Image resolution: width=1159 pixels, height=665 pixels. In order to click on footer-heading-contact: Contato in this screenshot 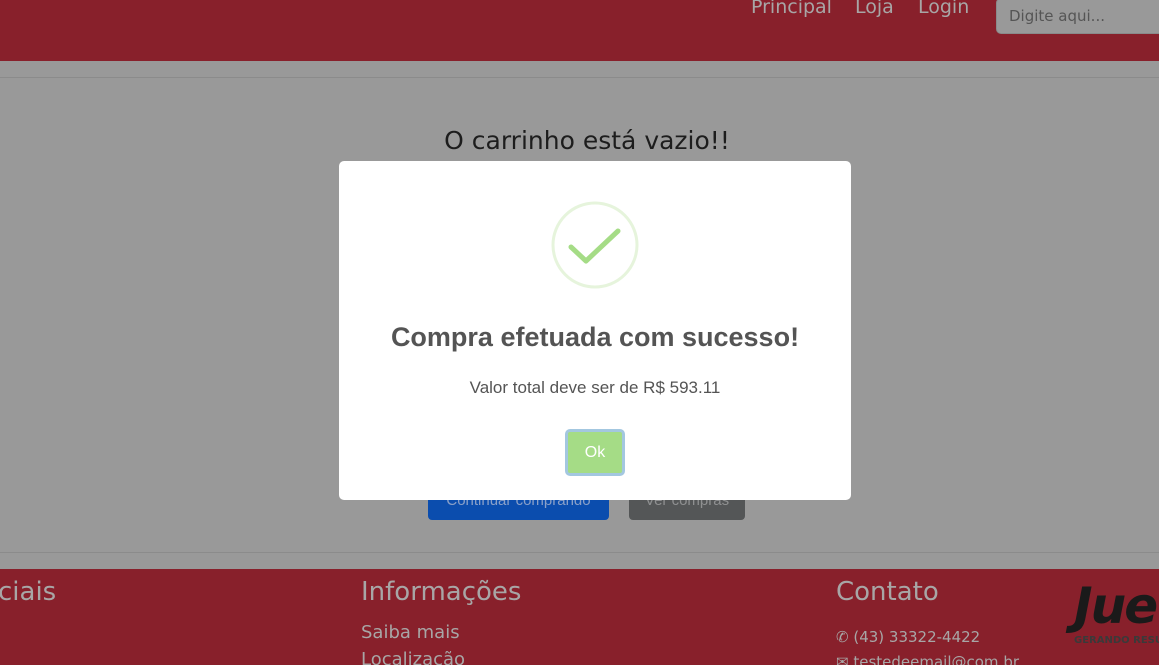, I will do `click(887, 592)`.